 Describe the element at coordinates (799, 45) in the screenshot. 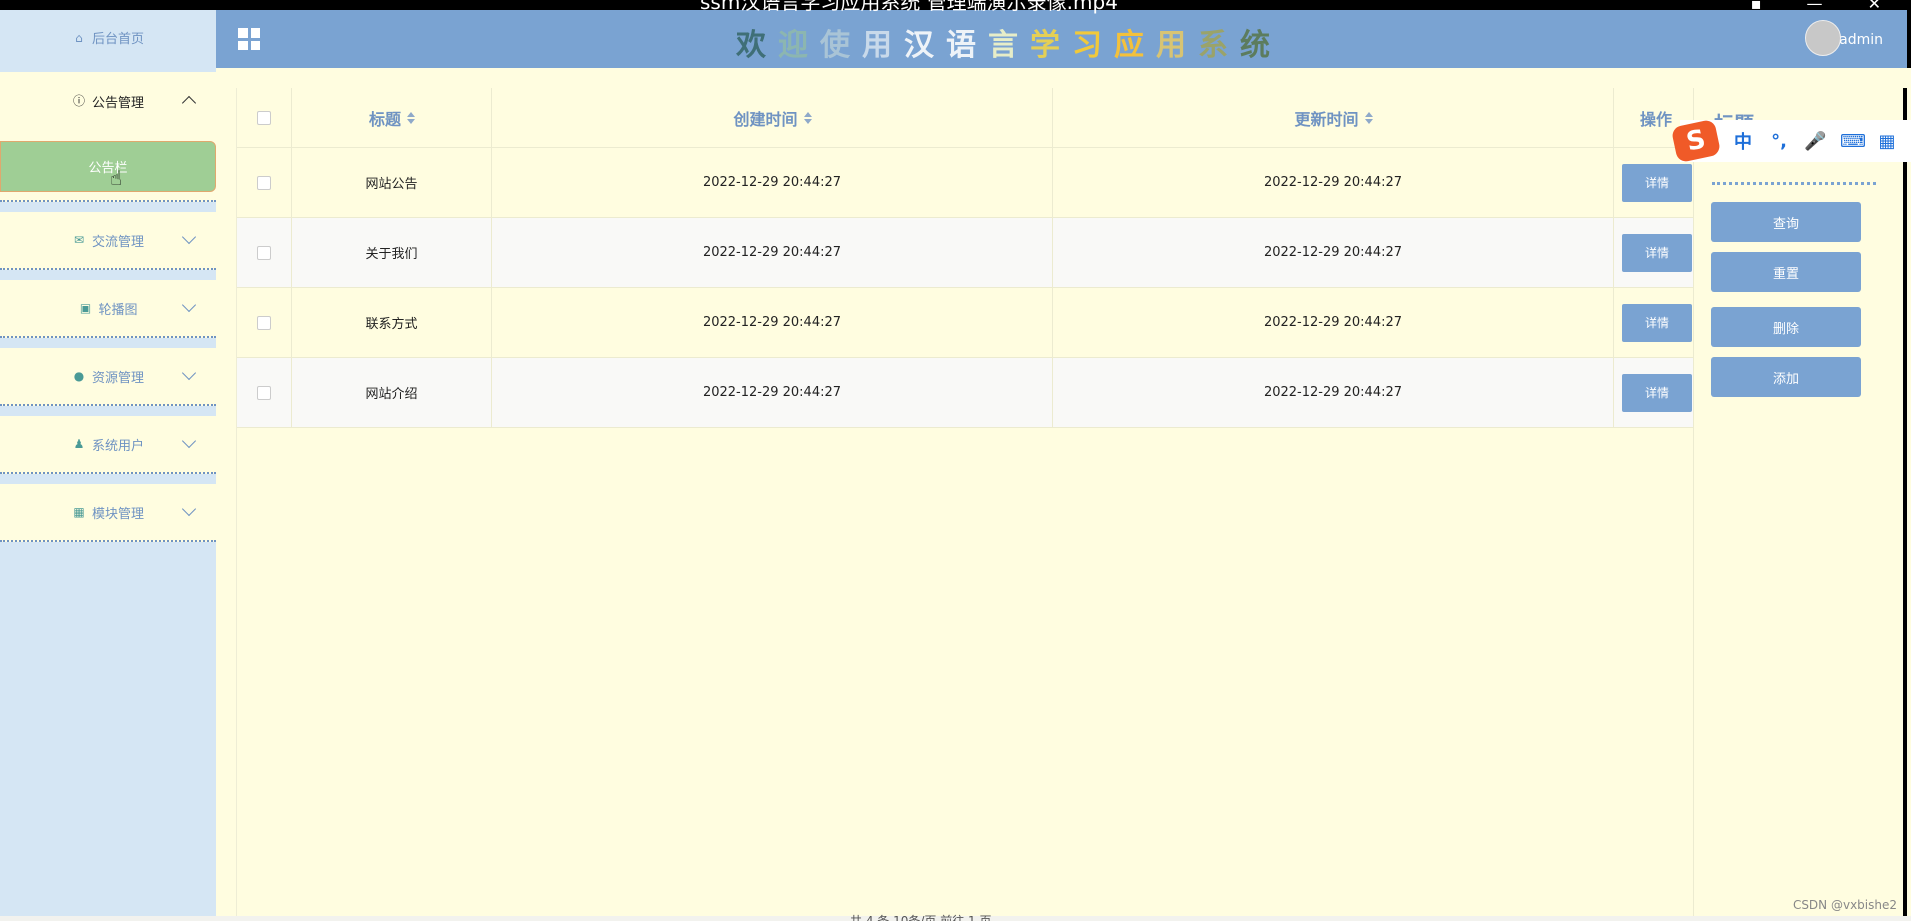

I see `title-char: 迎` at that location.